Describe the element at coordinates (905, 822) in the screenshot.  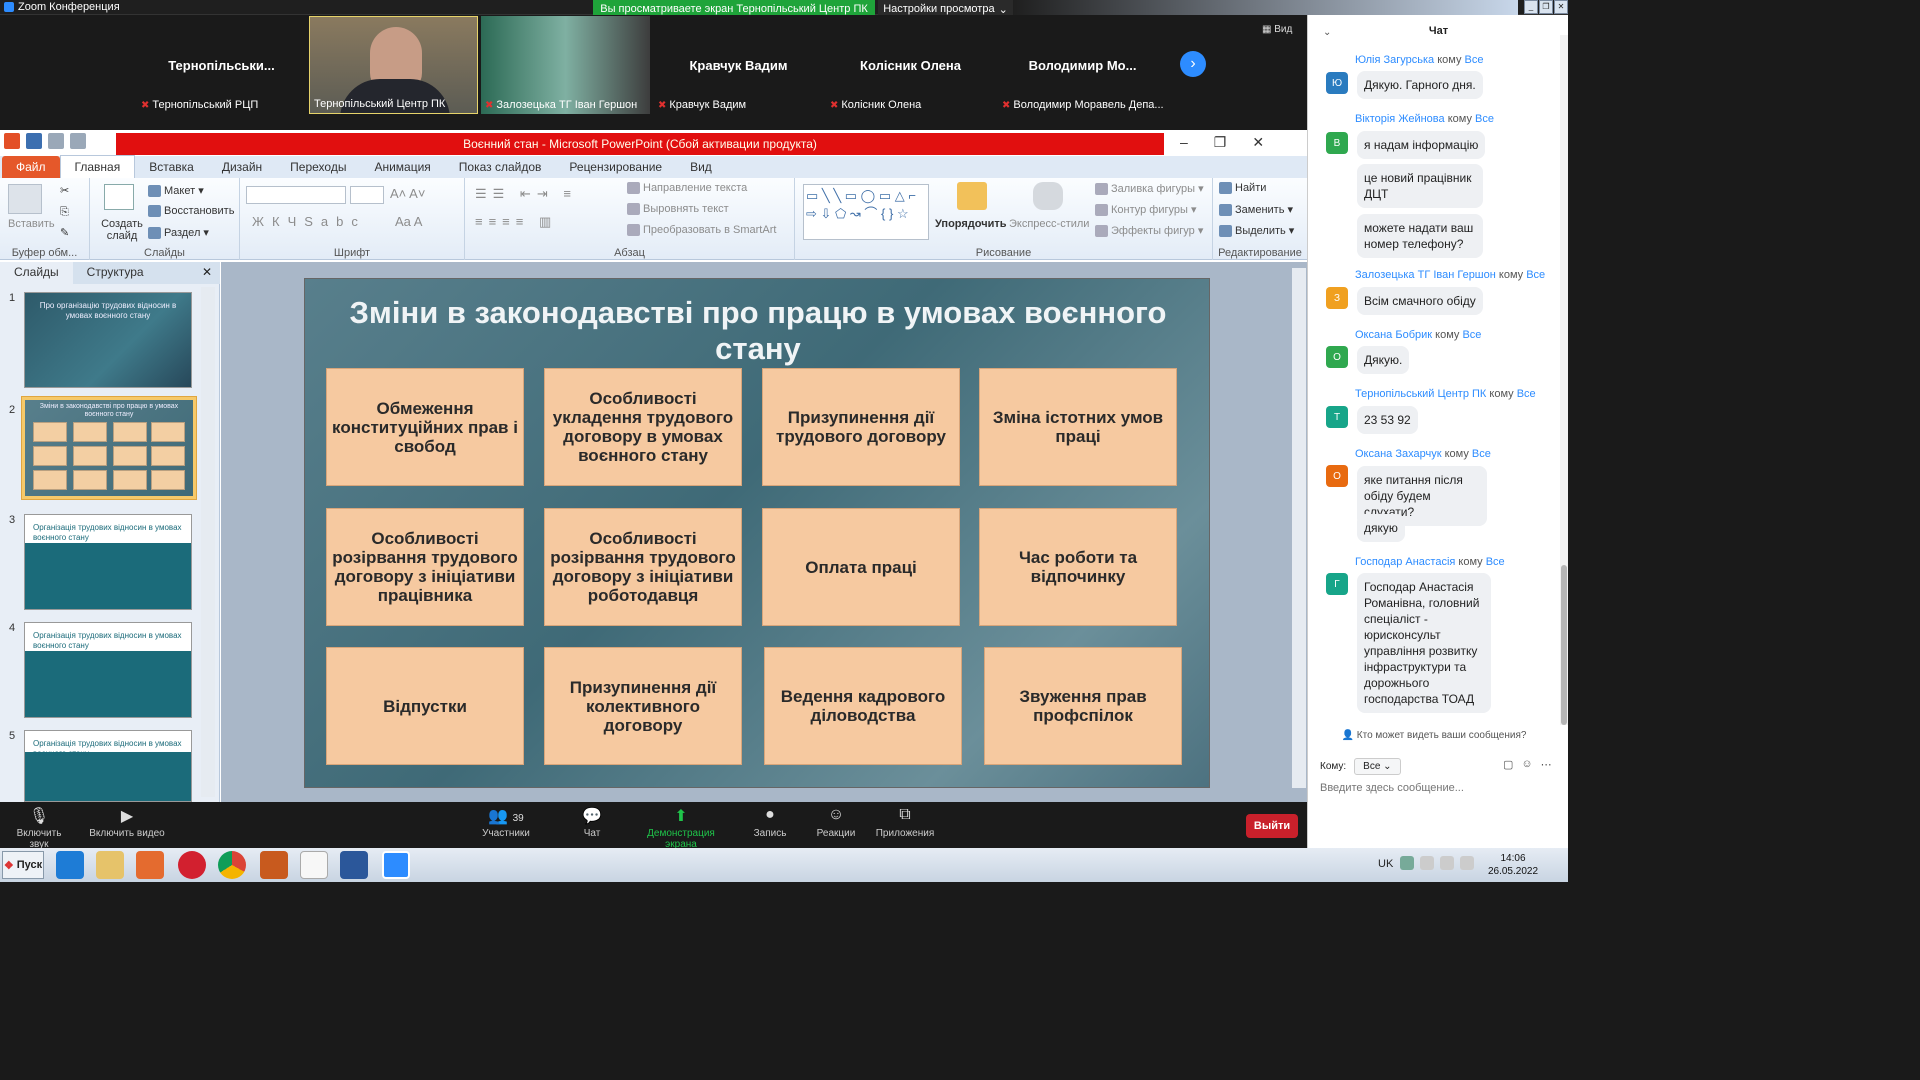
I see `apps-button: ⧉ Приложения` at that location.